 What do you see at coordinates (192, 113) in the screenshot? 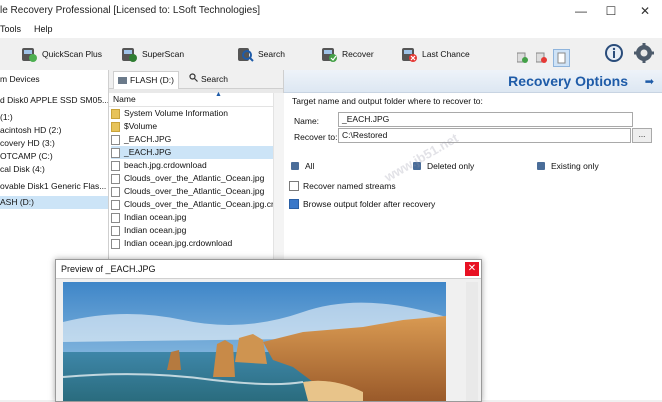
I see `file-list-item: System Volume Information` at bounding box center [192, 113].